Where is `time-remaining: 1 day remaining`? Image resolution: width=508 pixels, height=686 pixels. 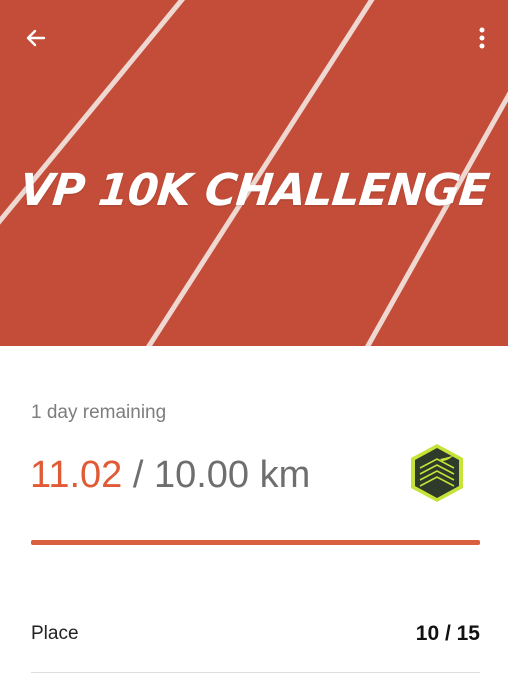 time-remaining: 1 day remaining is located at coordinates (99, 412).